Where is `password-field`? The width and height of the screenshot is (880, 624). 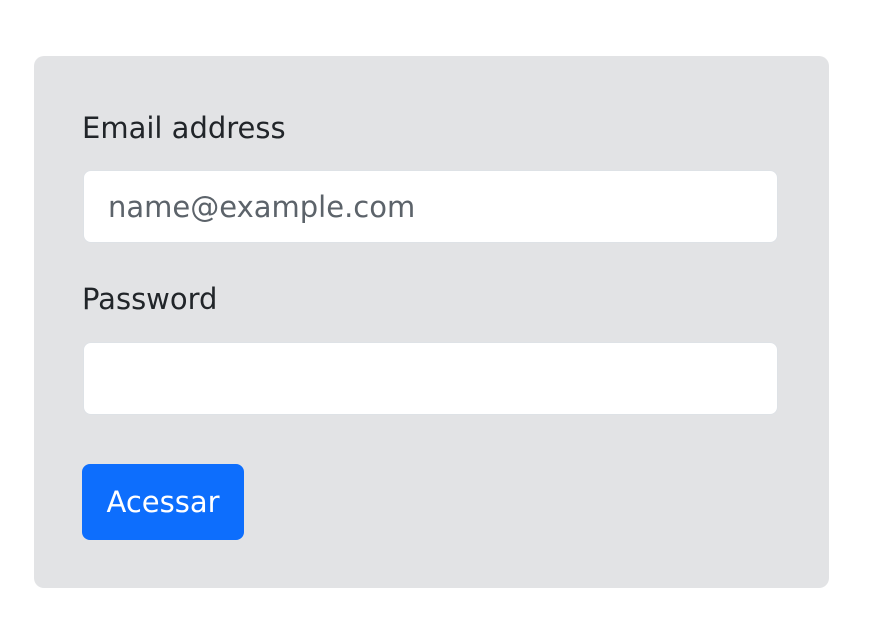 password-field is located at coordinates (430, 378).